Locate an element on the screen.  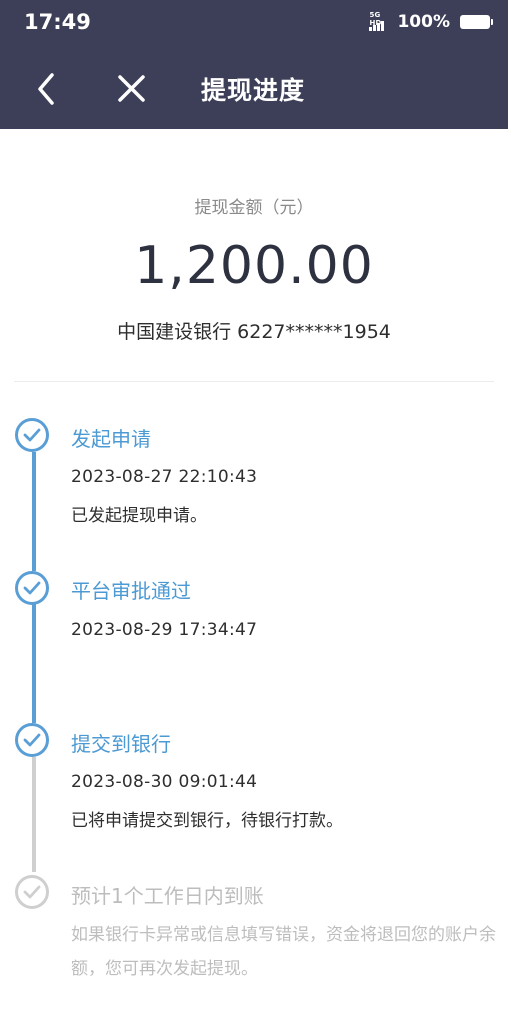
chevron-left-icon is located at coordinates (46, 89).